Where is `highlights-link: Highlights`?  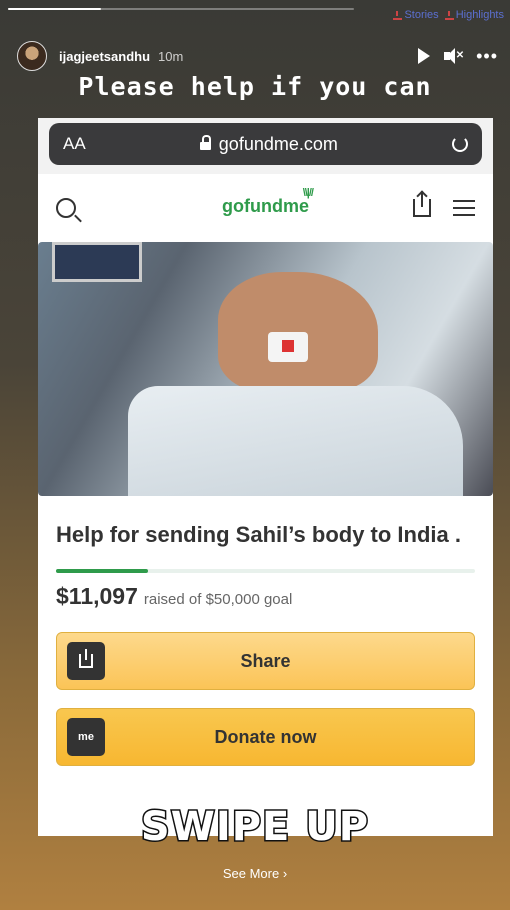 highlights-link: Highlights is located at coordinates (474, 15).